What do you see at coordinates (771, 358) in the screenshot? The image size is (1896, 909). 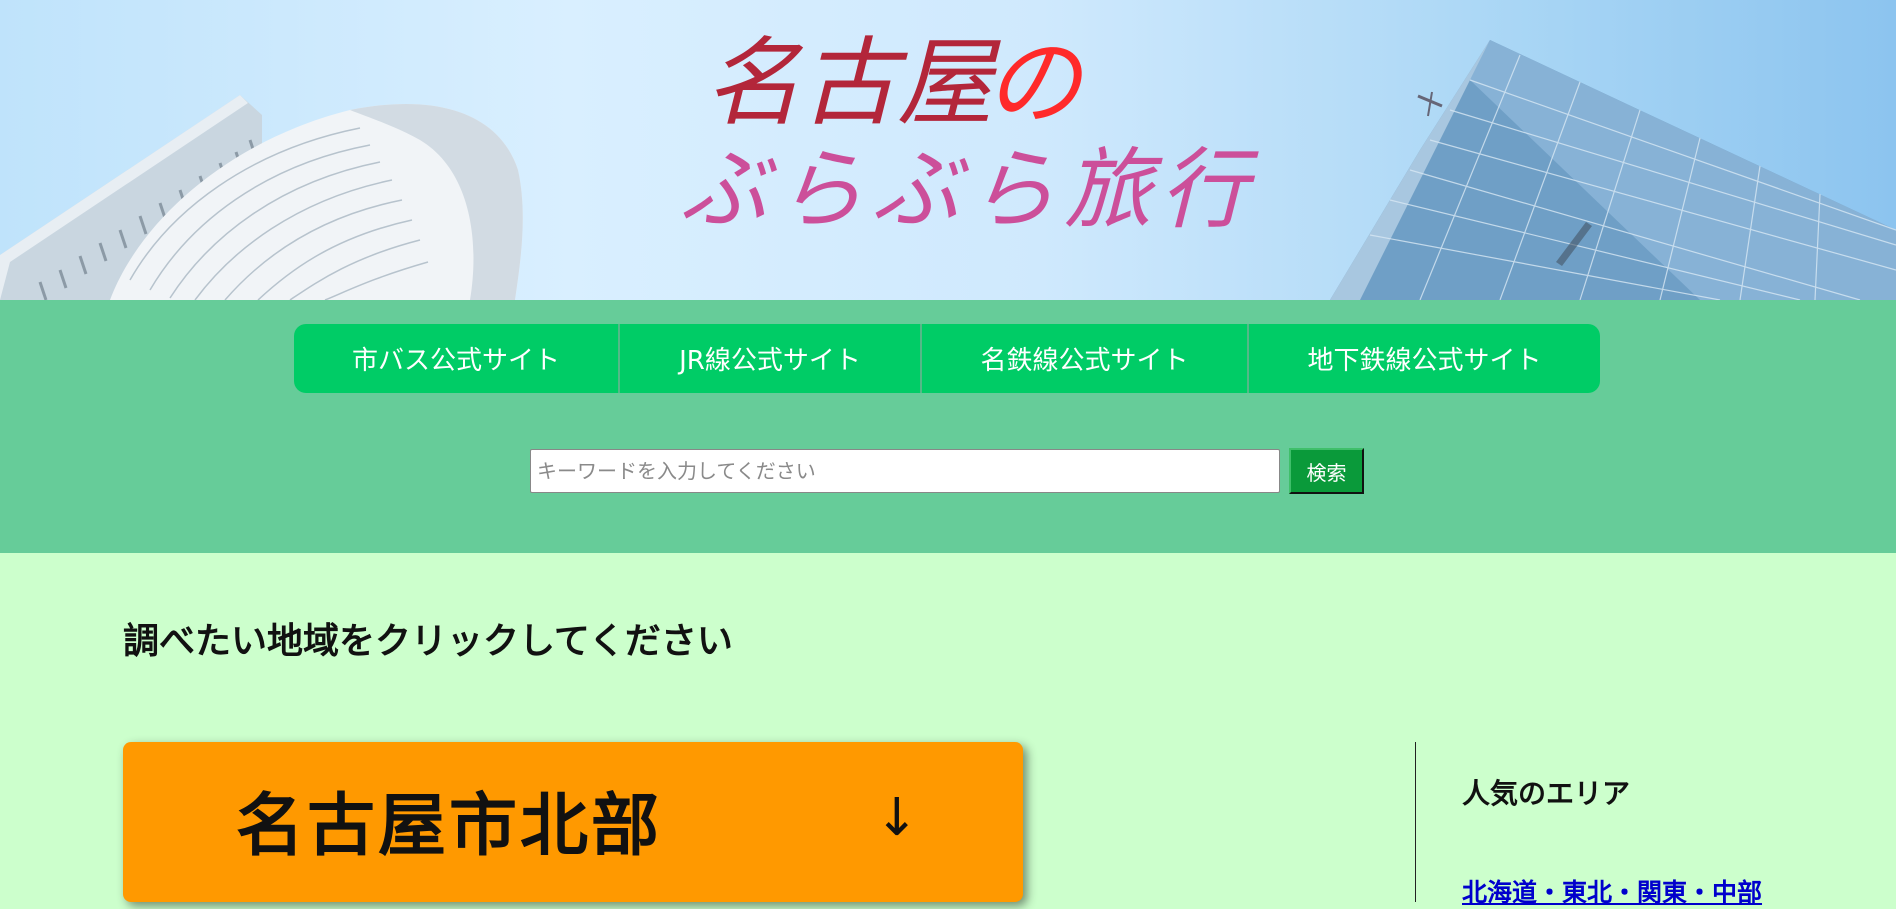 I see `nav-jr-link: JR線公式サイト` at bounding box center [771, 358].